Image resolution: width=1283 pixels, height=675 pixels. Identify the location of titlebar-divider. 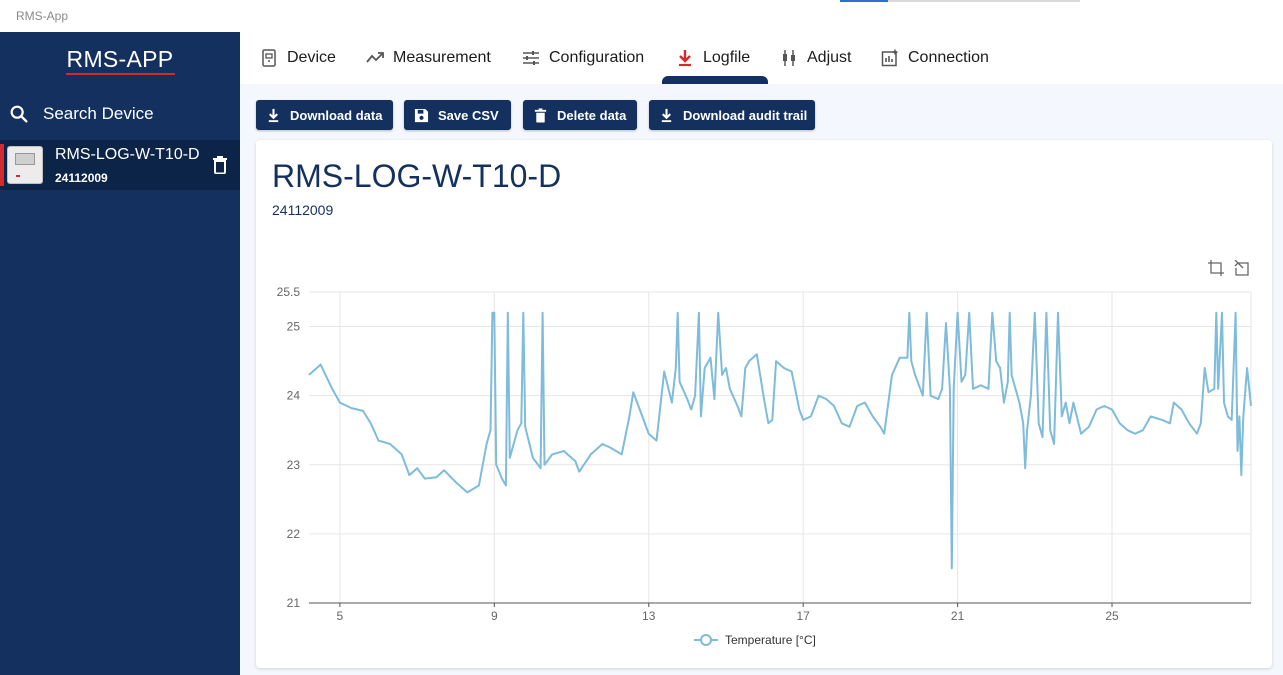
(984, 1).